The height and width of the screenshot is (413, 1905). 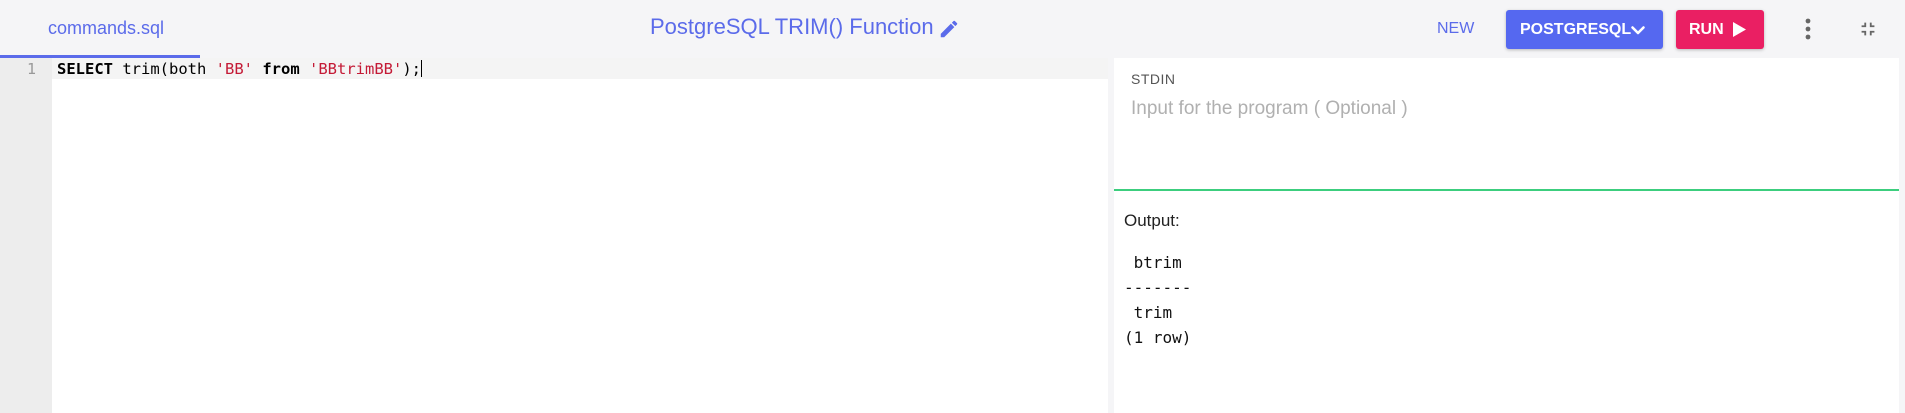 I want to click on play-icon, so click(x=1739, y=29).